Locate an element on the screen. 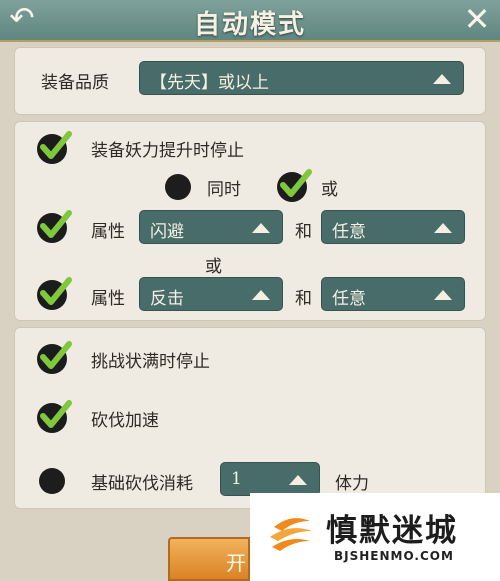 The height and width of the screenshot is (581, 500). quality-panel: 装备品质 【先天】或以上 is located at coordinates (250, 81).